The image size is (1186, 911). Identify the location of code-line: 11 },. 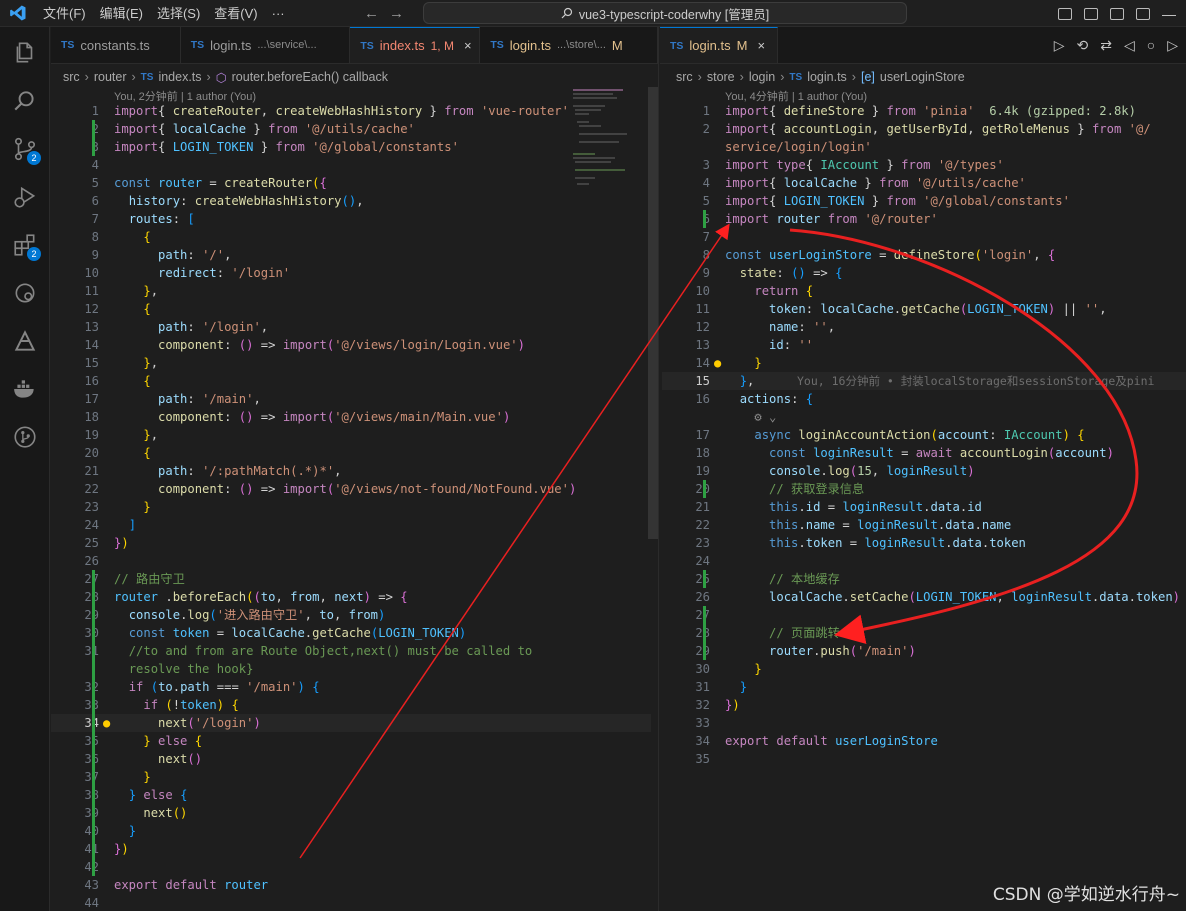
(351, 291).